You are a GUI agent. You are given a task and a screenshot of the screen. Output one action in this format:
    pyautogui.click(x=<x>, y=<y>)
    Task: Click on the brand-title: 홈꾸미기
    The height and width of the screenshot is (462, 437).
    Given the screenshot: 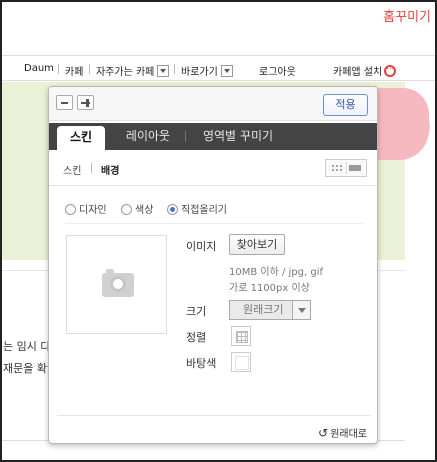 What is the action you would take?
    pyautogui.click(x=407, y=15)
    